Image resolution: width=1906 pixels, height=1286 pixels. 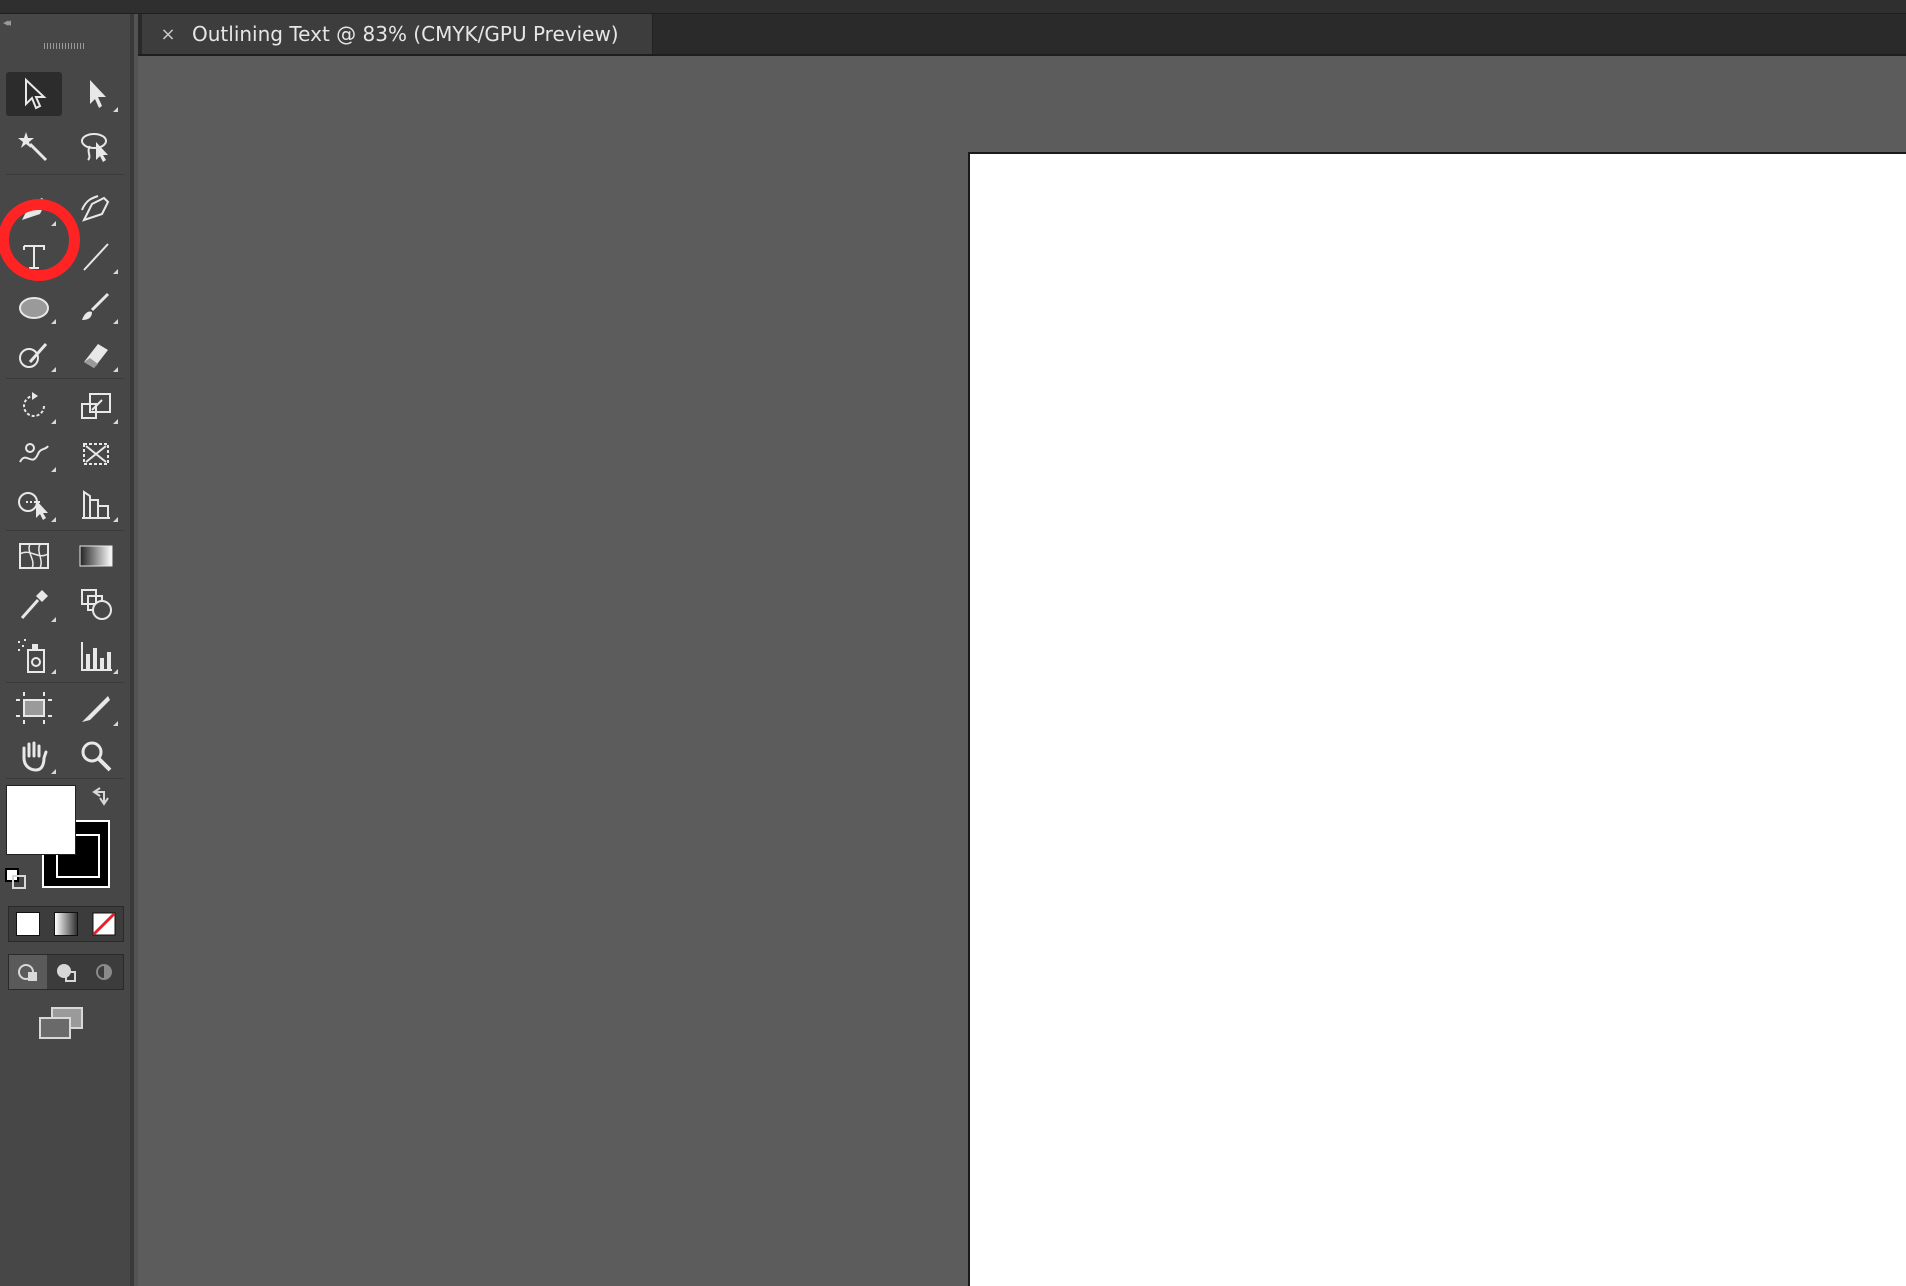 I want to click on eyedropper-tool, so click(x=34, y=604).